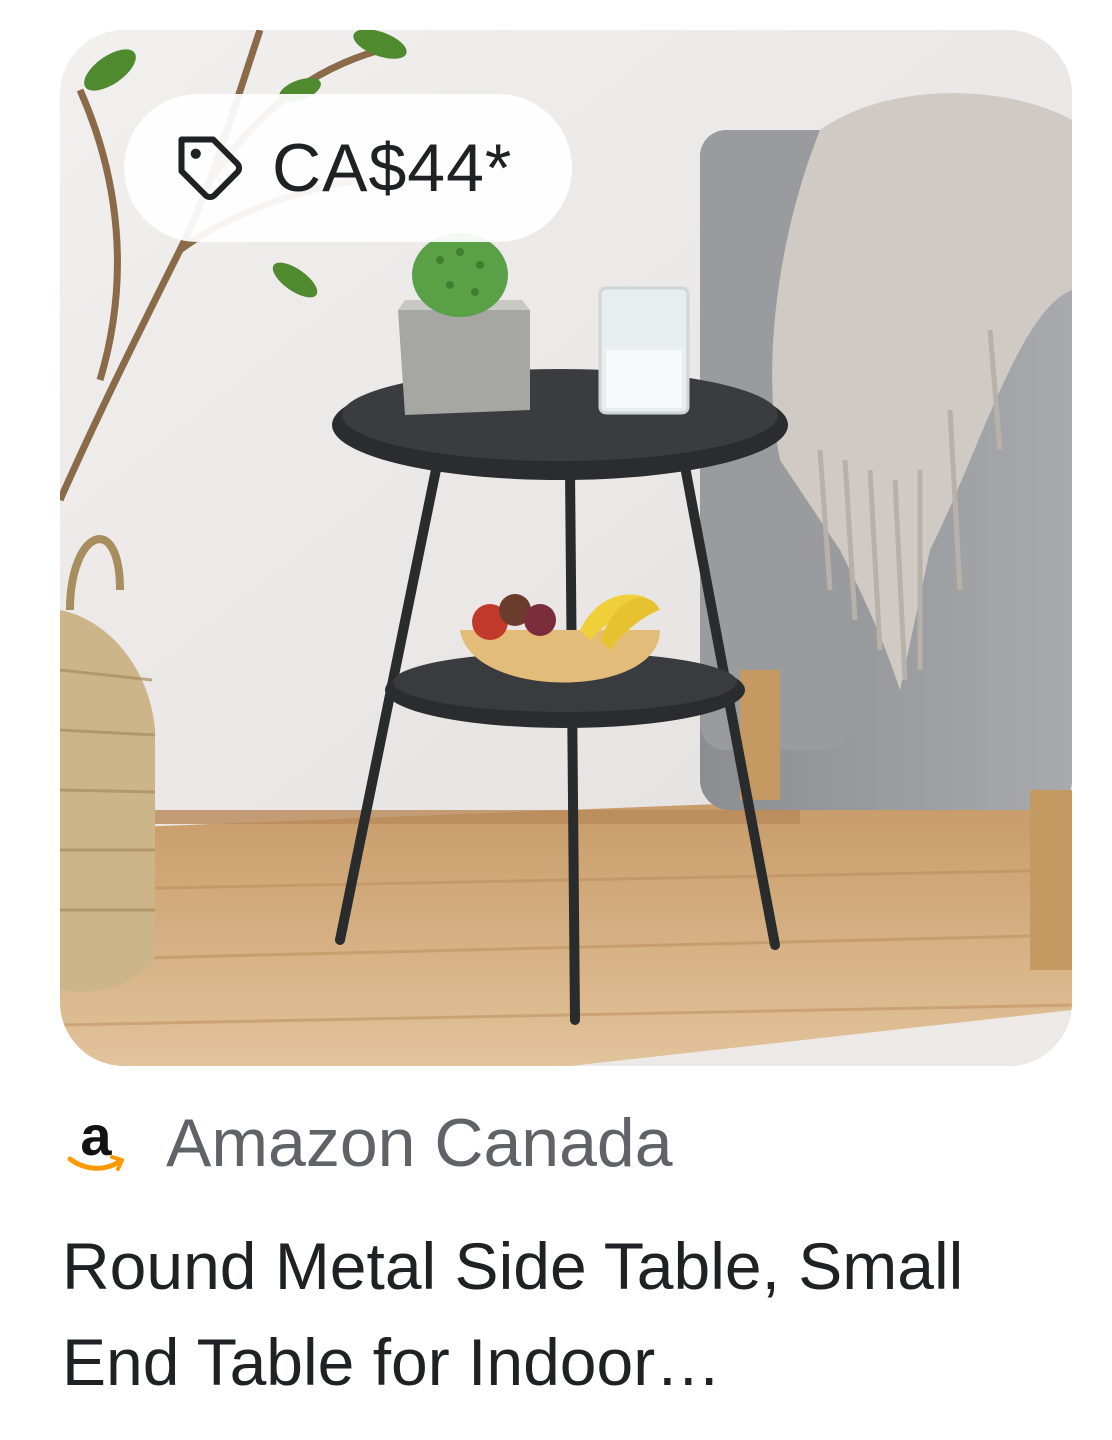  Describe the element at coordinates (392, 168) in the screenshot. I see `price-text: CA$44*` at that location.